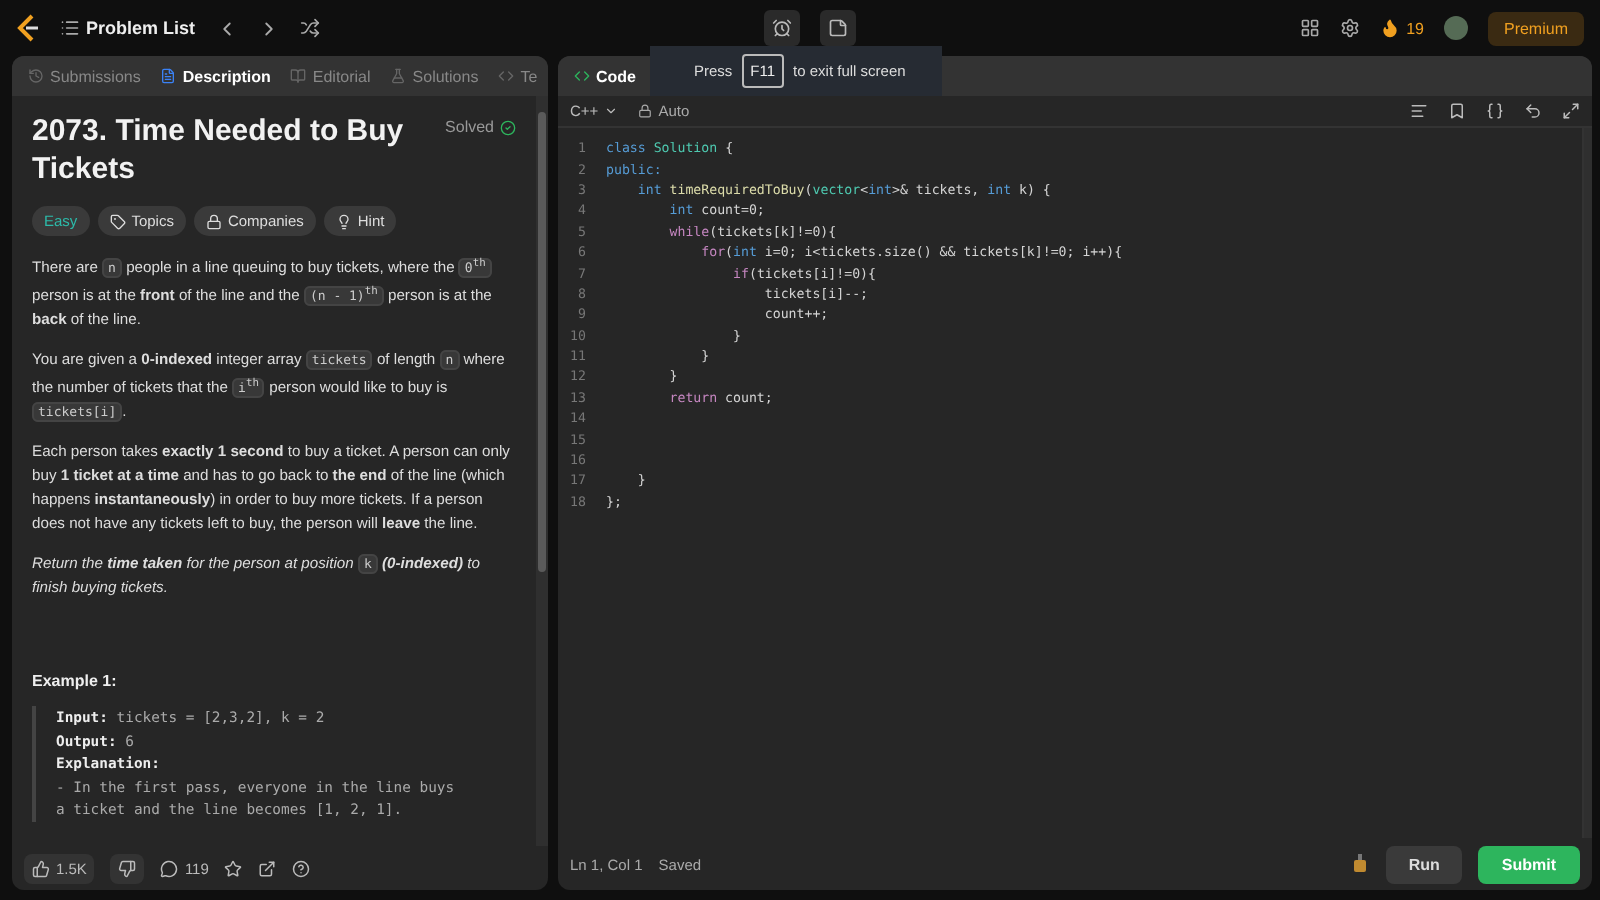  Describe the element at coordinates (434, 76) in the screenshot. I see `panel-tab: Solutions` at that location.